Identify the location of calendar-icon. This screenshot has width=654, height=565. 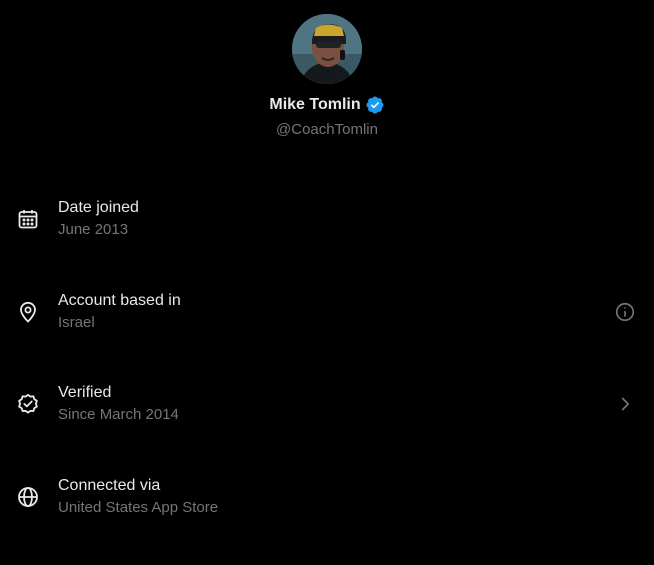
(28, 219).